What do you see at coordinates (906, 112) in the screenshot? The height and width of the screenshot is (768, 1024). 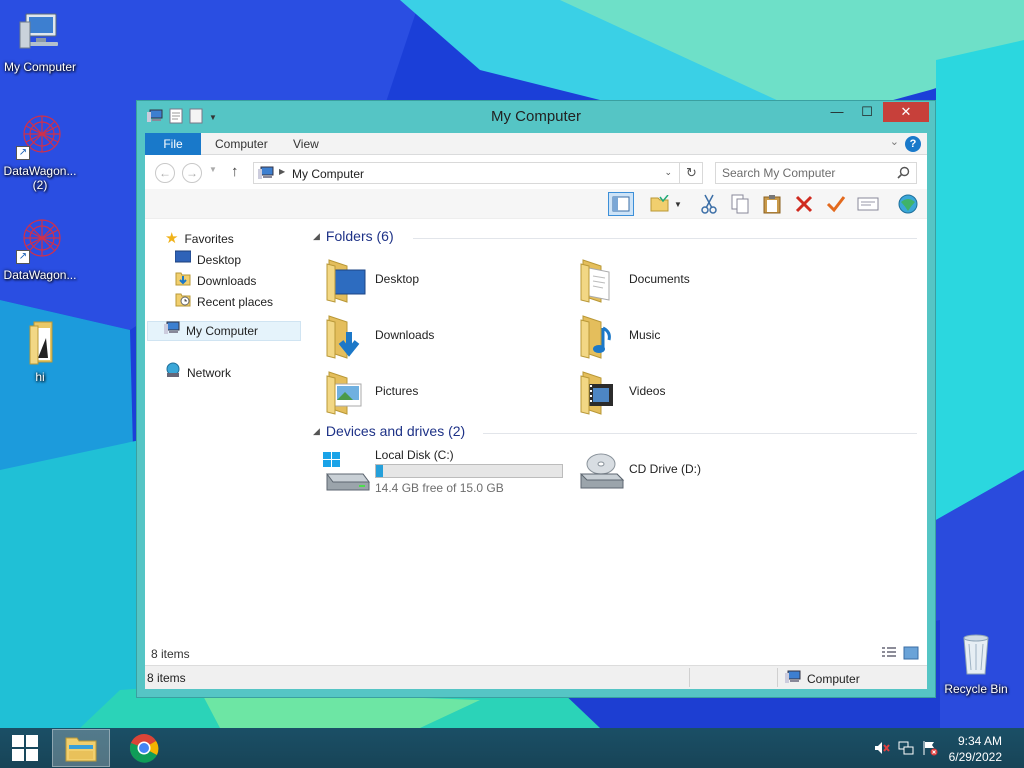 I see `close-button: ✕` at bounding box center [906, 112].